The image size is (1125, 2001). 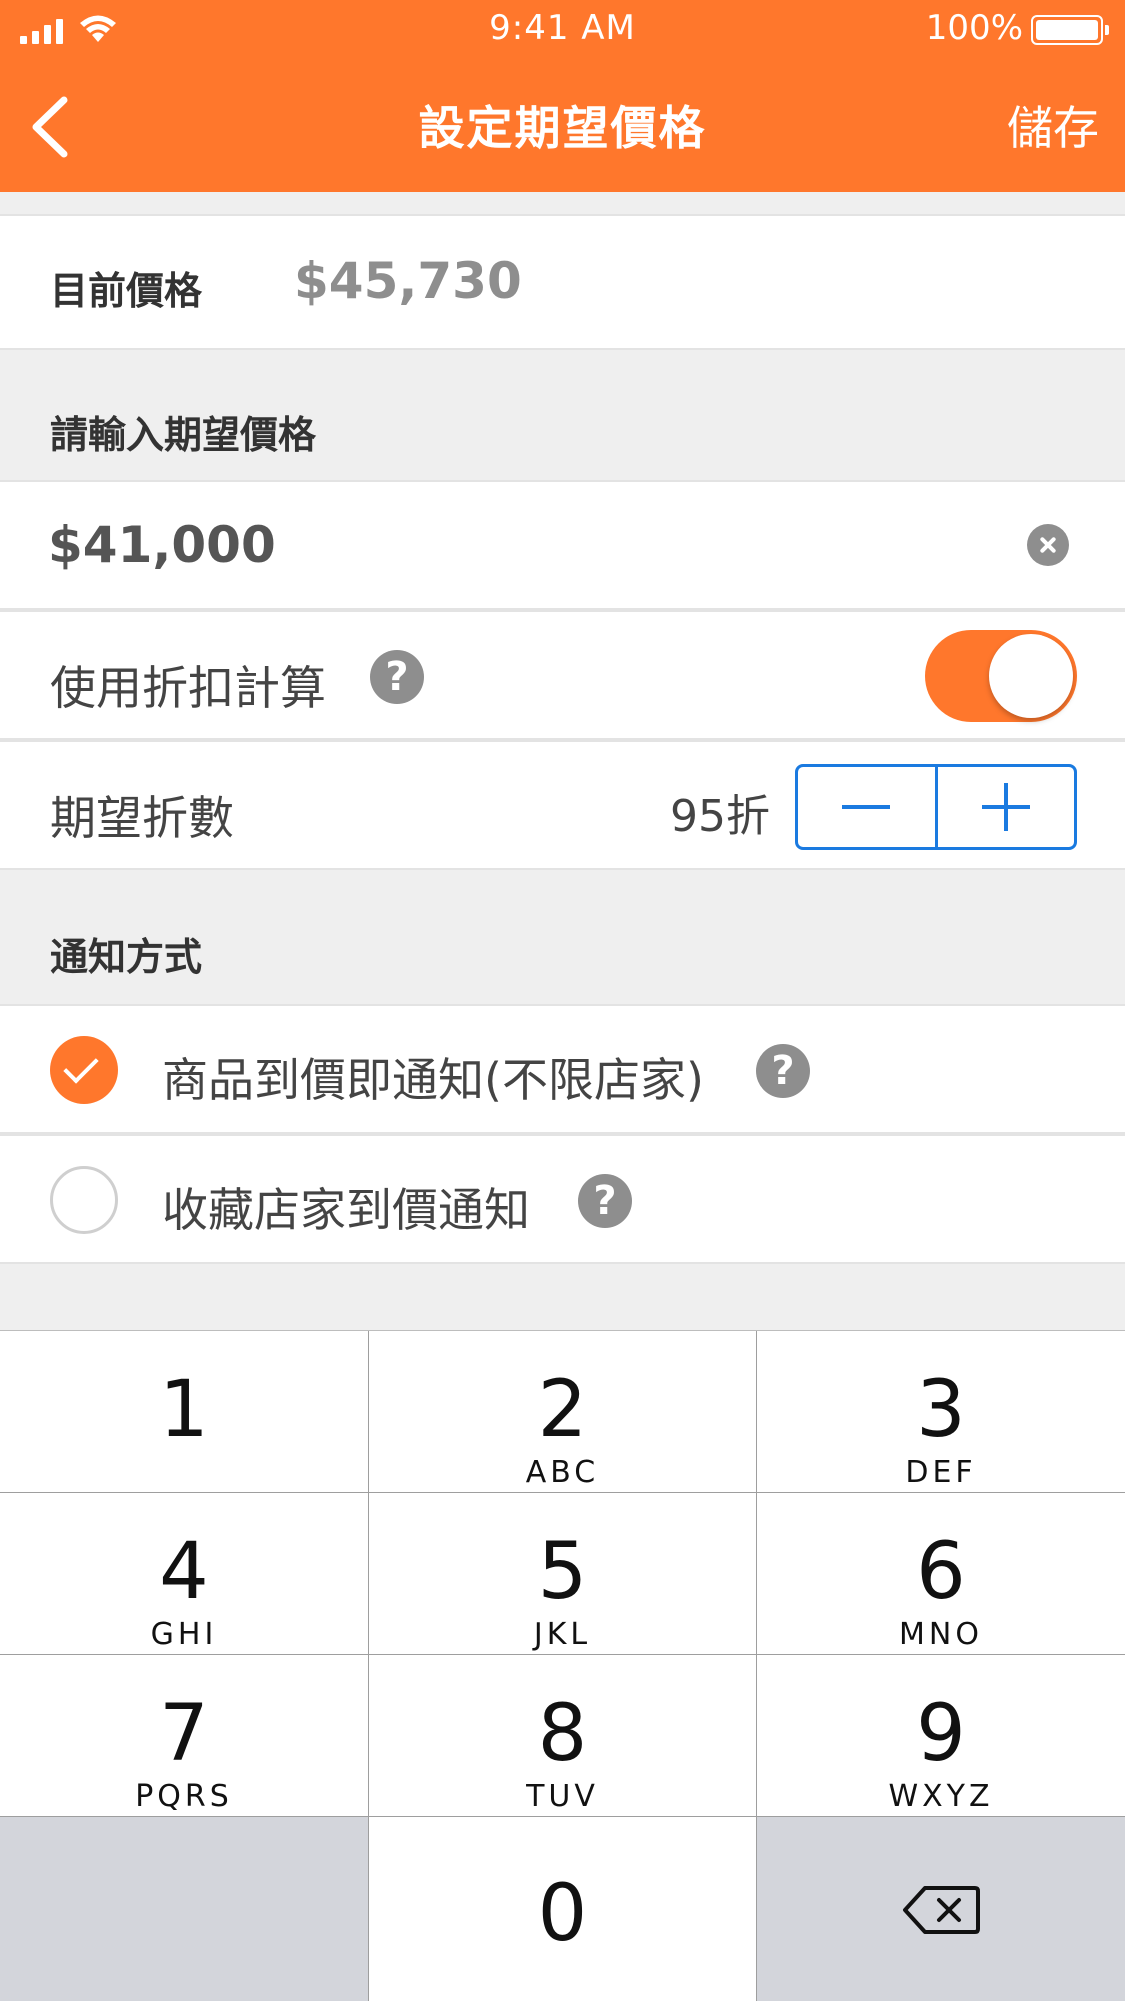 I want to click on clear-circle-icon, so click(x=1048, y=545).